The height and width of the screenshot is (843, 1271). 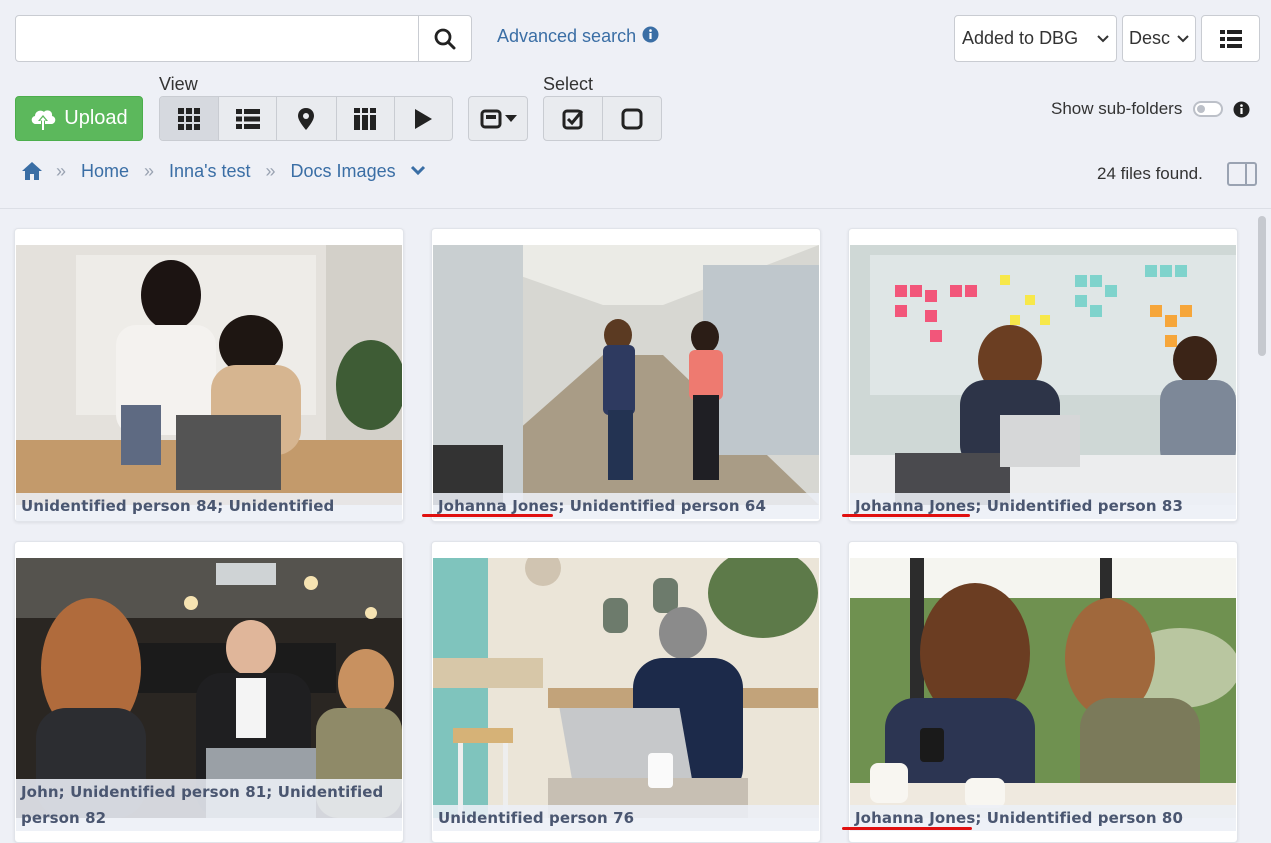 I want to click on divider, so click(x=635, y=208).